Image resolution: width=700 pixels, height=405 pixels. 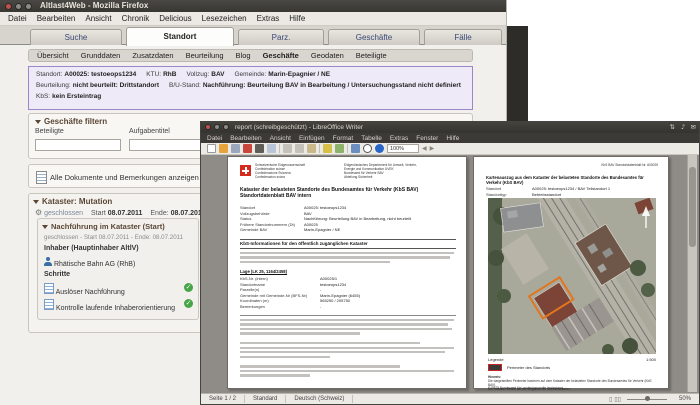 I want to click on single-page-view-icon: ▯, so click(x=610, y=399).